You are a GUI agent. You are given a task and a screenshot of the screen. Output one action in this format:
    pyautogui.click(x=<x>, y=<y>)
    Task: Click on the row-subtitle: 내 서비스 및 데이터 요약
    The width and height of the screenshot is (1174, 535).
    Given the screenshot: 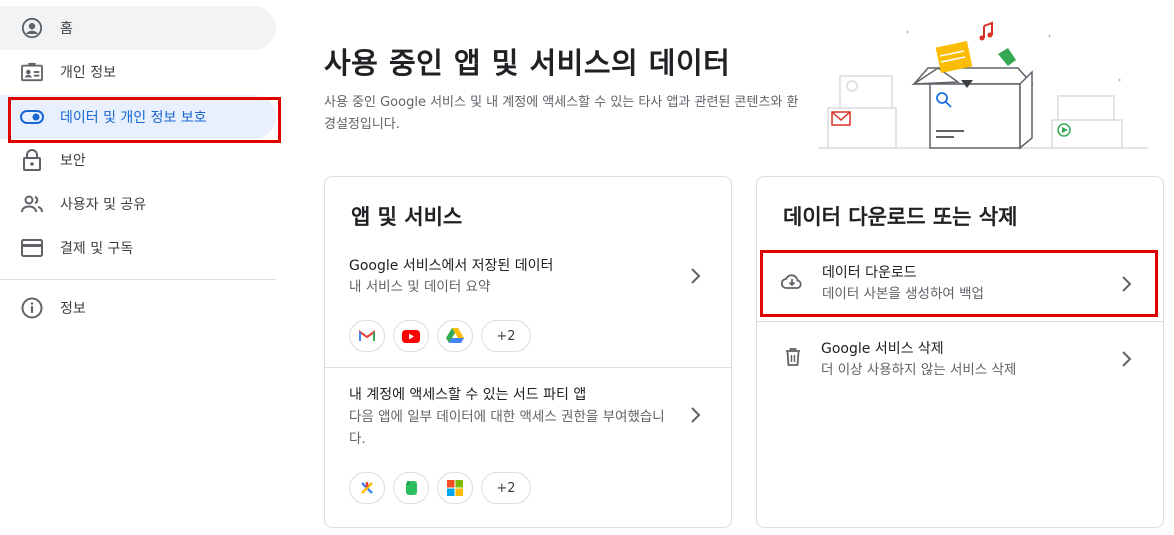 What is the action you would take?
    pyautogui.click(x=420, y=287)
    